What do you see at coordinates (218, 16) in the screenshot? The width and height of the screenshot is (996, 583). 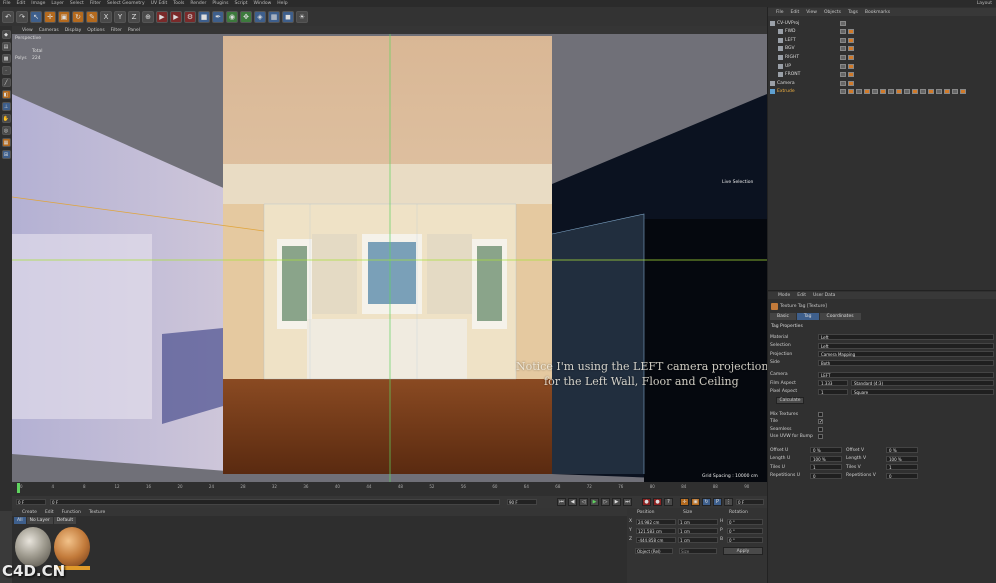 I see `pen-icon: ✒` at bounding box center [218, 16].